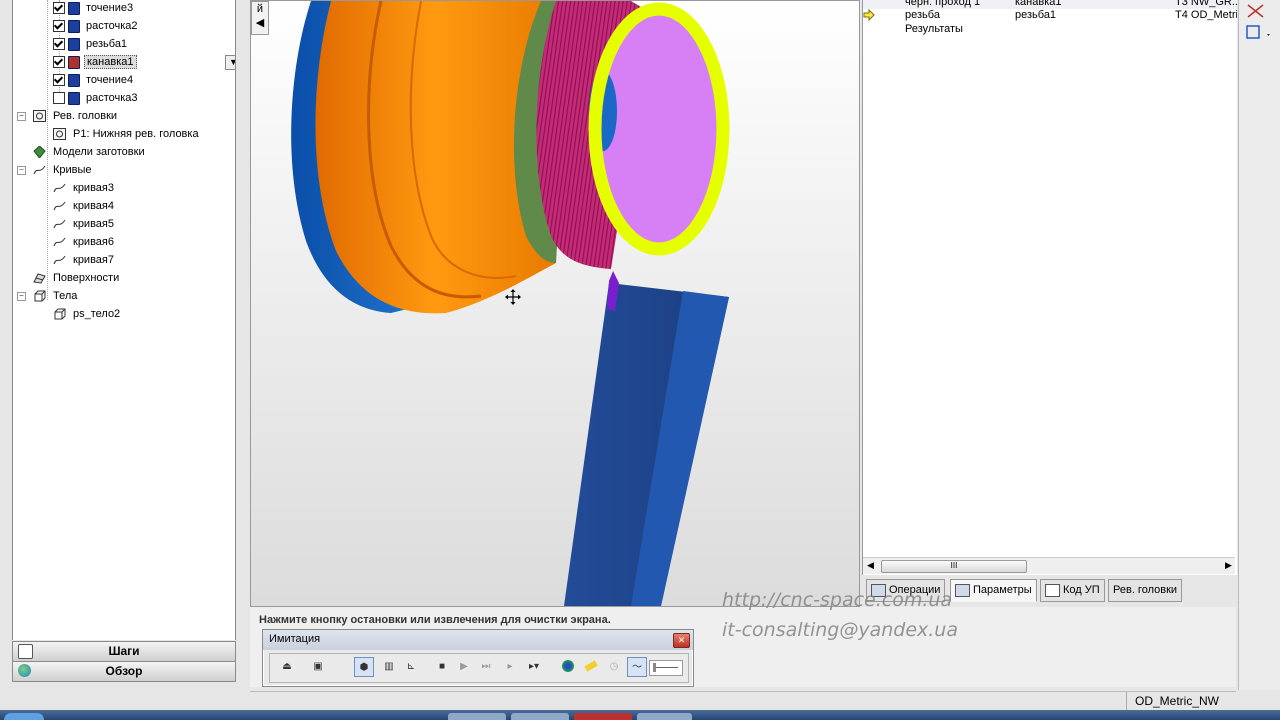 This screenshot has height=720, width=1280. What do you see at coordinates (513, 297) in the screenshot?
I see `move-cursor-icon` at bounding box center [513, 297].